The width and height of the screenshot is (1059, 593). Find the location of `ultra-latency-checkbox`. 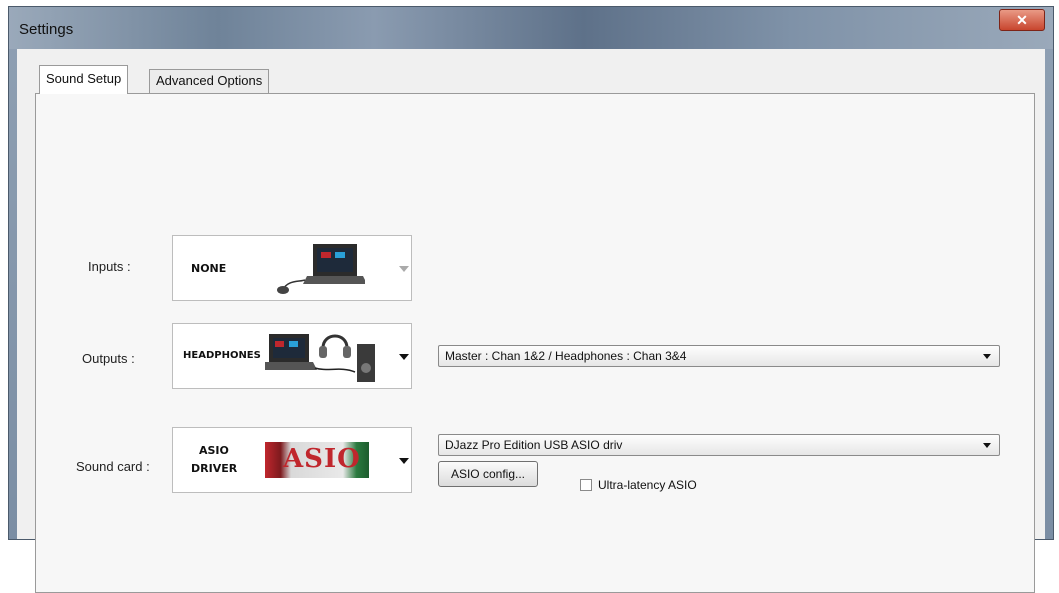

ultra-latency-checkbox is located at coordinates (586, 485).